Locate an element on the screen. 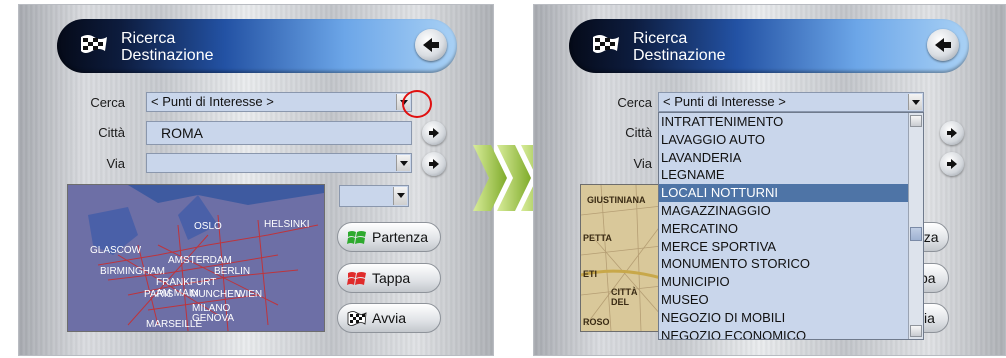  map-label: WIEN is located at coordinates (249, 294).